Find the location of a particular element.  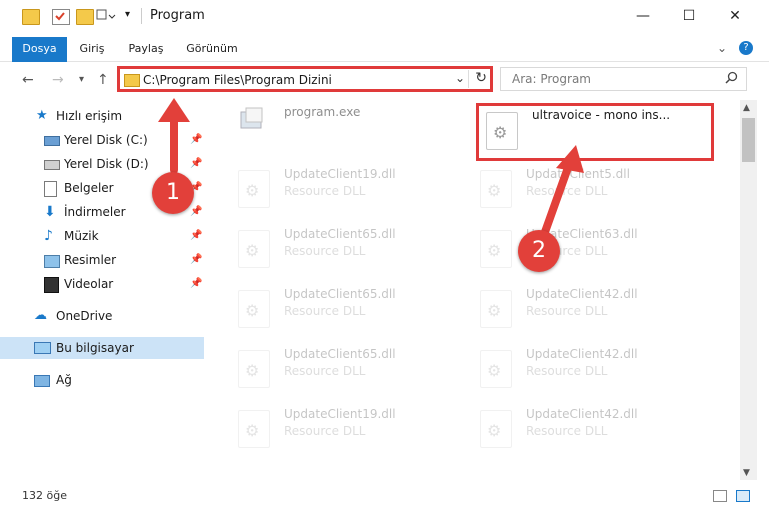

arrow-1-head is located at coordinates (174, 110).